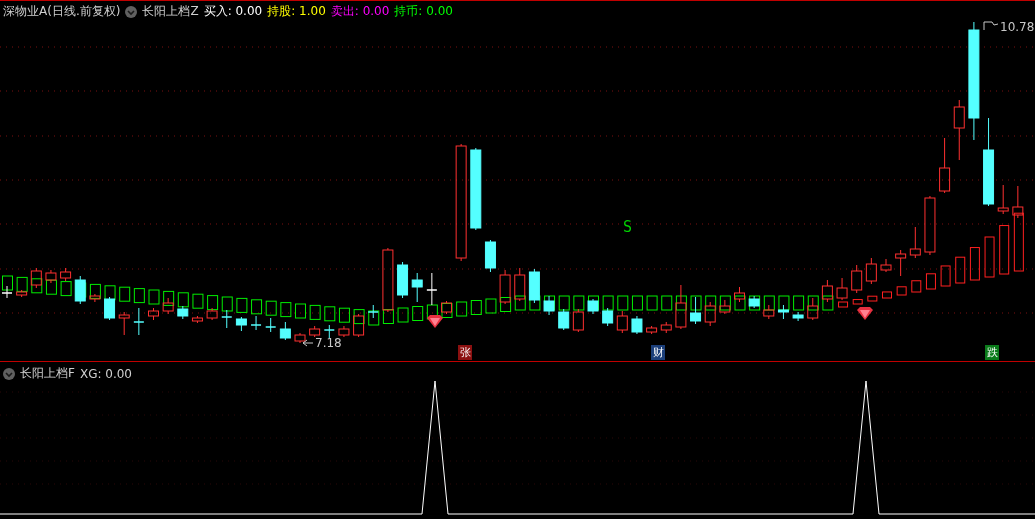 The image size is (1035, 519). I want to click on leader-line, so click(308, 343).